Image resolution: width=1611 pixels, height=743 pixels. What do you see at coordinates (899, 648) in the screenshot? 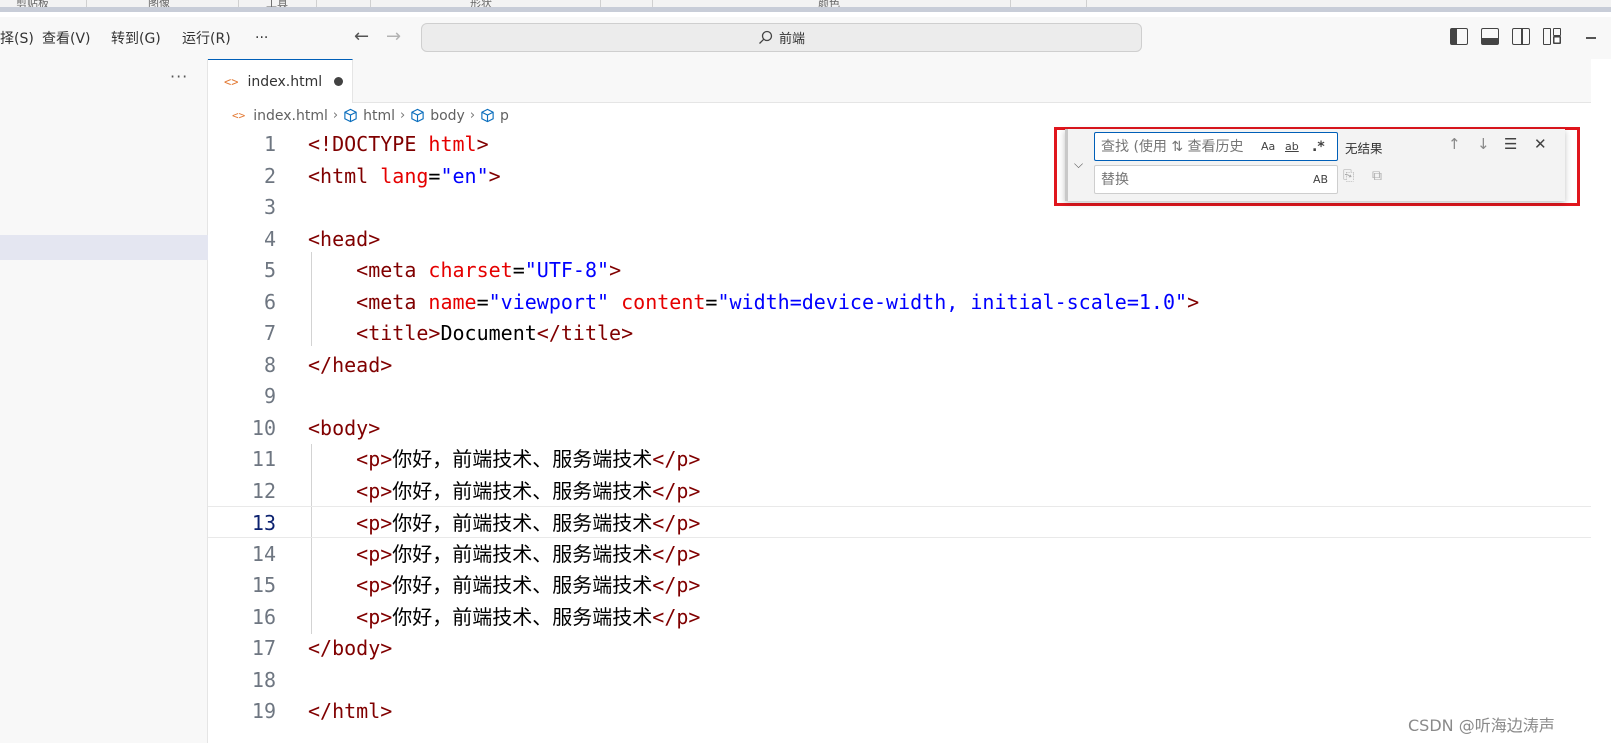
I see `code-line: 17 </body>` at bounding box center [899, 648].